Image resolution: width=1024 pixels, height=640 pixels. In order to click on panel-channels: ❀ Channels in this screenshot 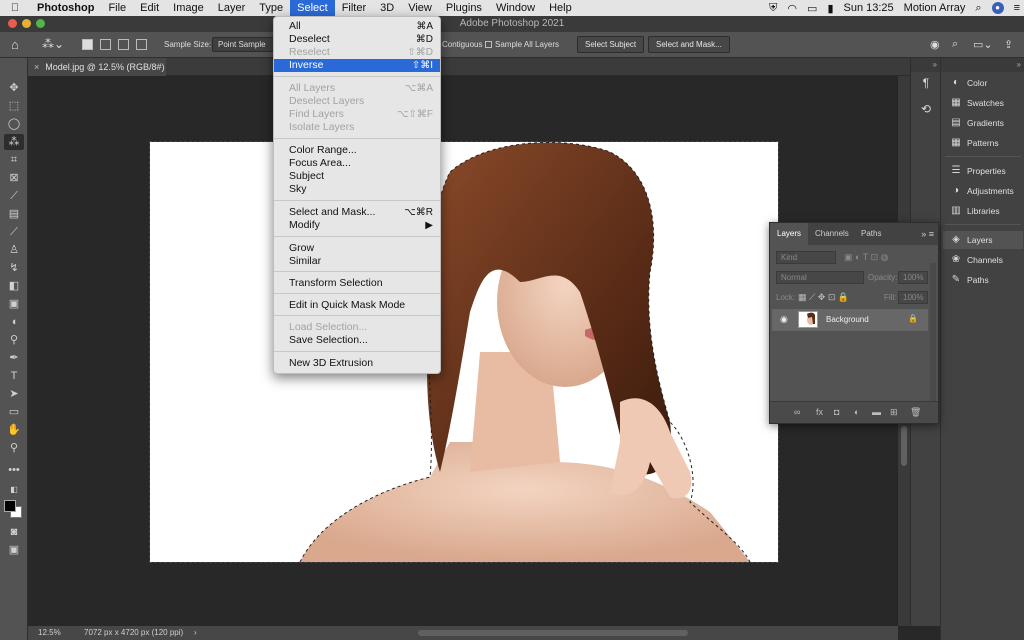, I will do `click(983, 260)`.